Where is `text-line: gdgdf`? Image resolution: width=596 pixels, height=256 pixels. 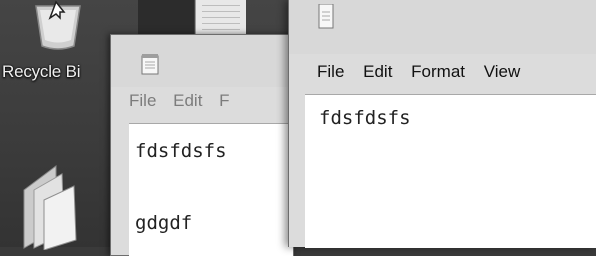
text-line: gdgdf is located at coordinates (164, 223).